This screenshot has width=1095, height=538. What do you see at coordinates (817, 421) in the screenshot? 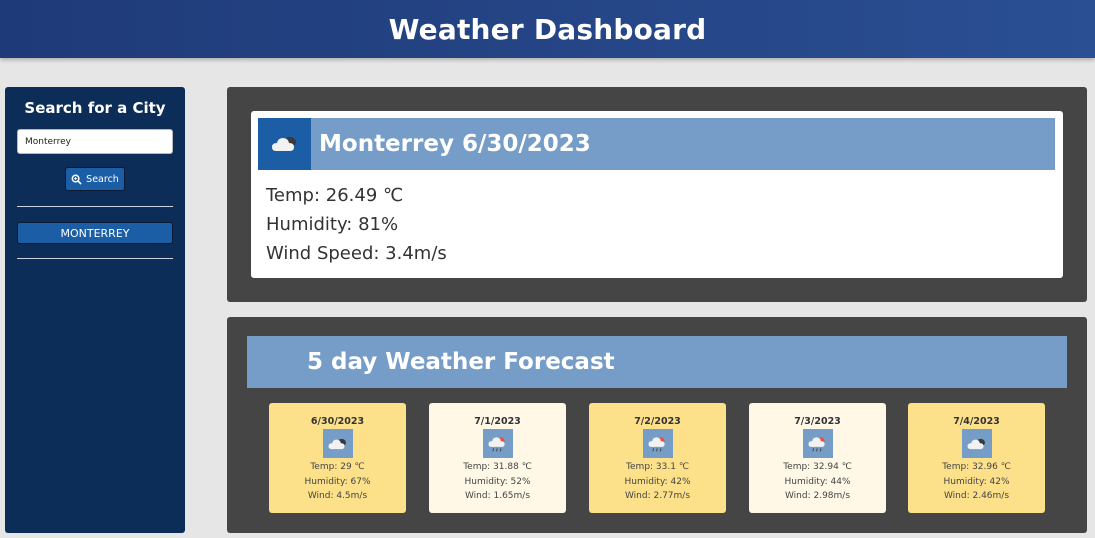
I see `forecast-date: 7/3/2023` at bounding box center [817, 421].